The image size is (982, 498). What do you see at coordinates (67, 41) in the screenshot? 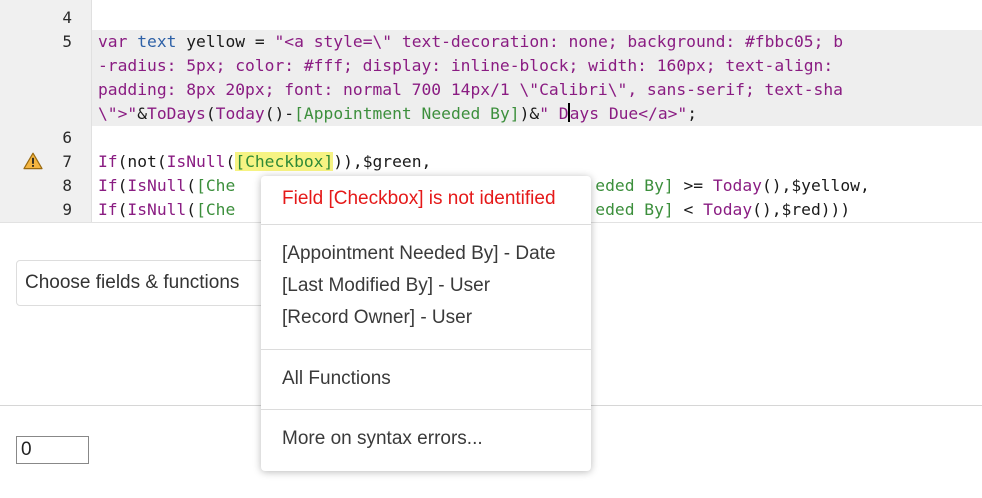
I see `line-number: 5` at bounding box center [67, 41].